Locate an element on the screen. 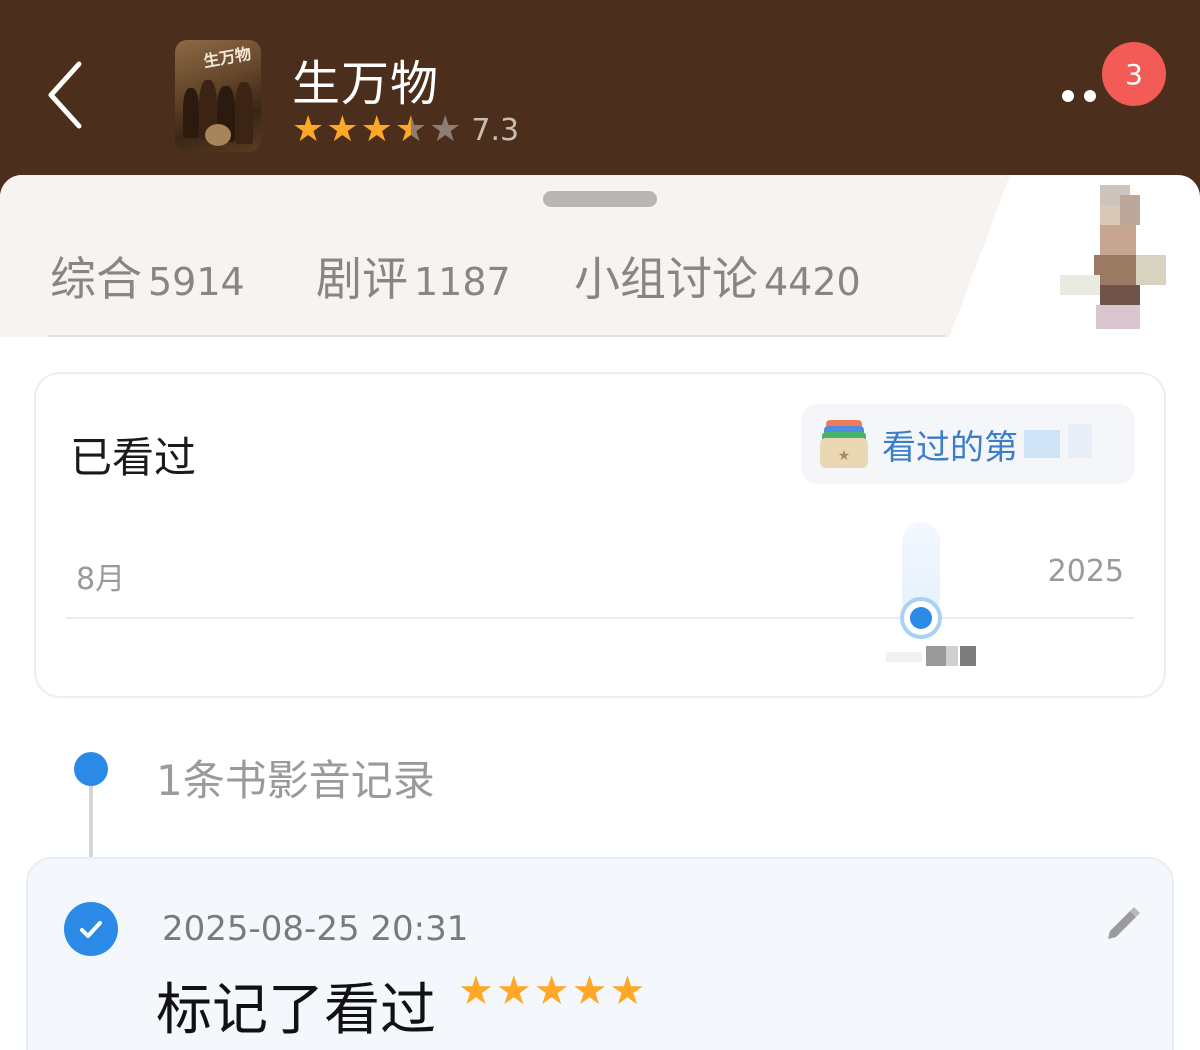 The image size is (1200, 1050). edit-record-button is located at coordinates (1122, 925).